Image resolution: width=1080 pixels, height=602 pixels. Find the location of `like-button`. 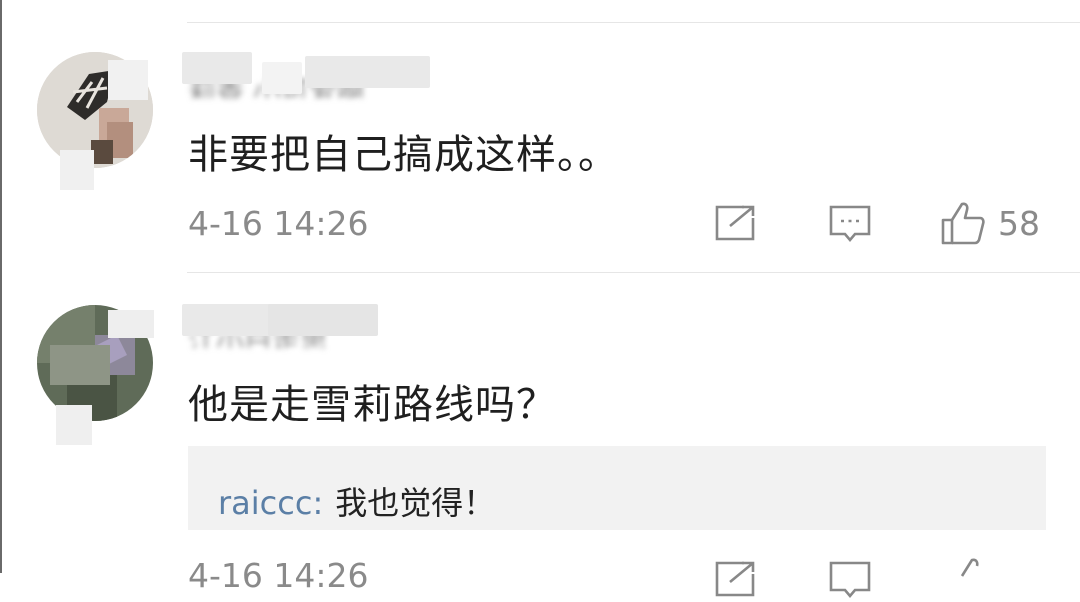

like-button is located at coordinates (973, 579).